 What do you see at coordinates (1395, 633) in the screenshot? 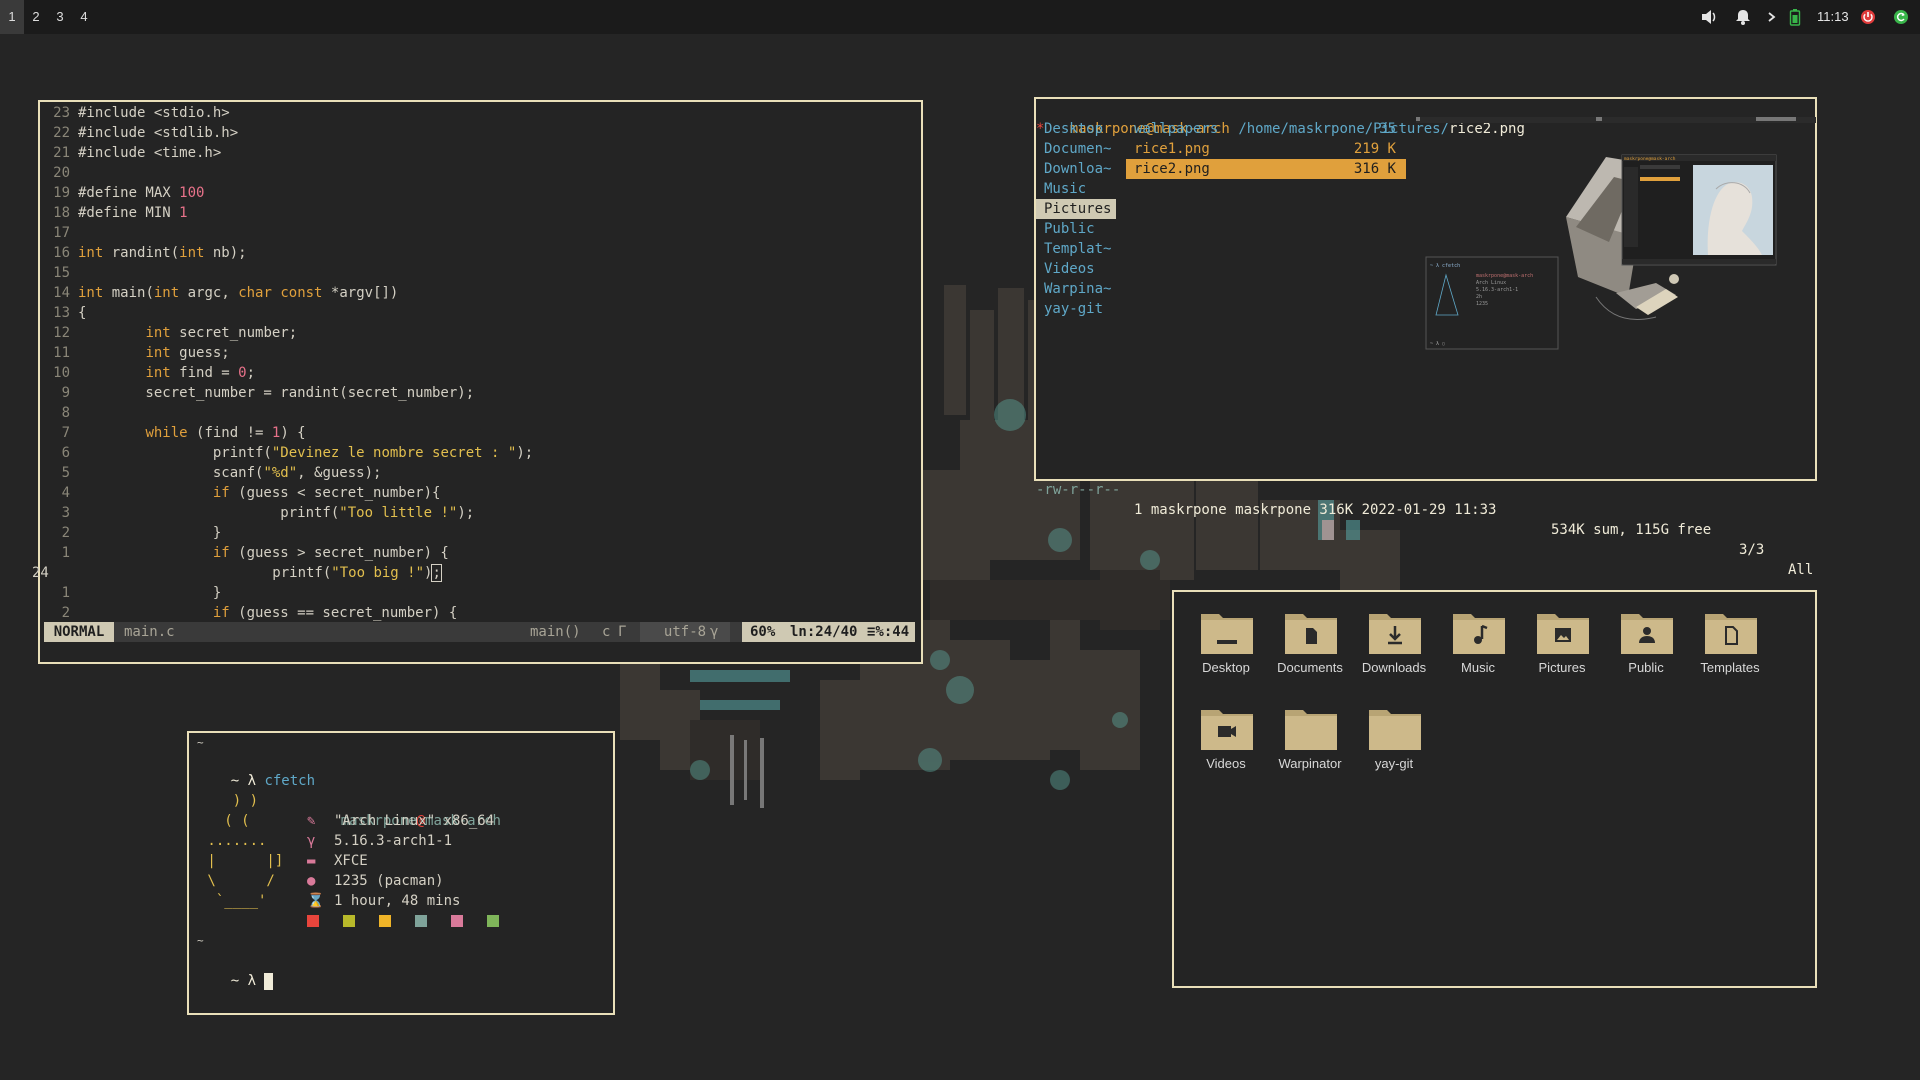
I see `downloads-folder-icon` at bounding box center [1395, 633].